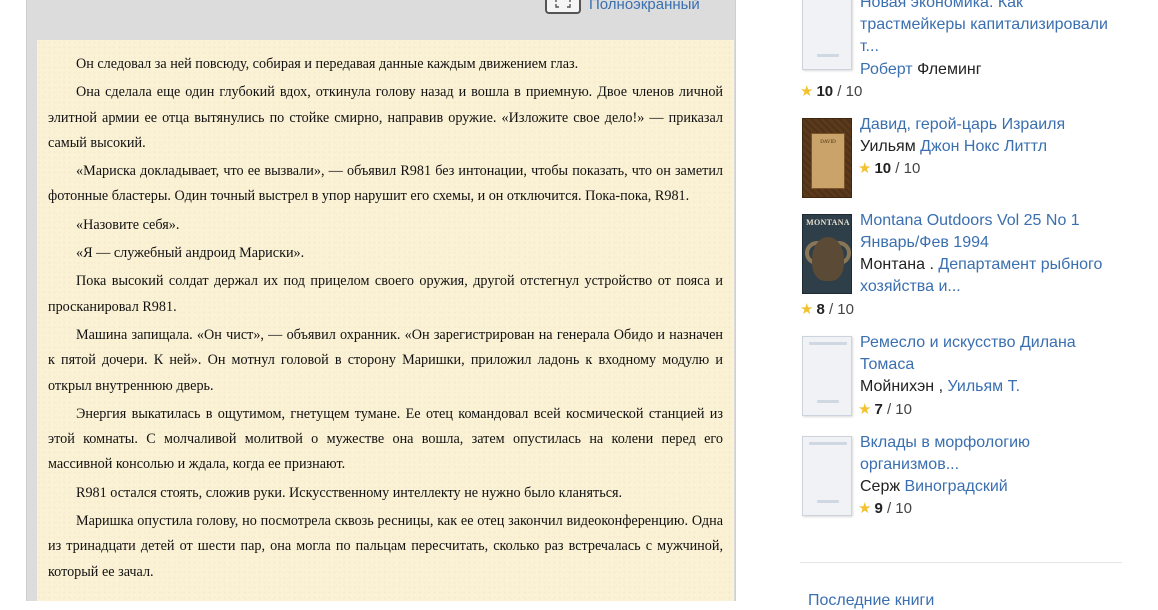 The height and width of the screenshot is (610, 1158). What do you see at coordinates (1020, 264) in the screenshot?
I see `author-link: Департамент рыбного` at bounding box center [1020, 264].